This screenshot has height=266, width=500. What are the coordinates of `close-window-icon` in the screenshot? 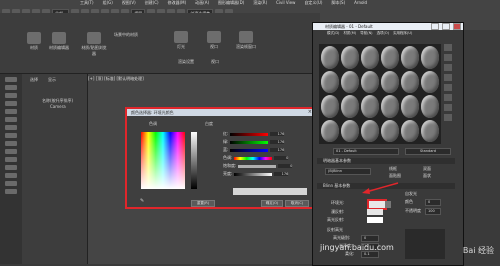 It's located at (457, 26).